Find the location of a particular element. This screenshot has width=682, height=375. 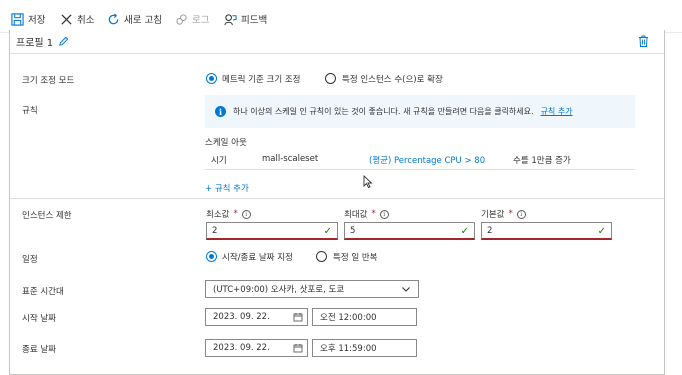

add-rule-button: + 규칙 추가 is located at coordinates (227, 188).